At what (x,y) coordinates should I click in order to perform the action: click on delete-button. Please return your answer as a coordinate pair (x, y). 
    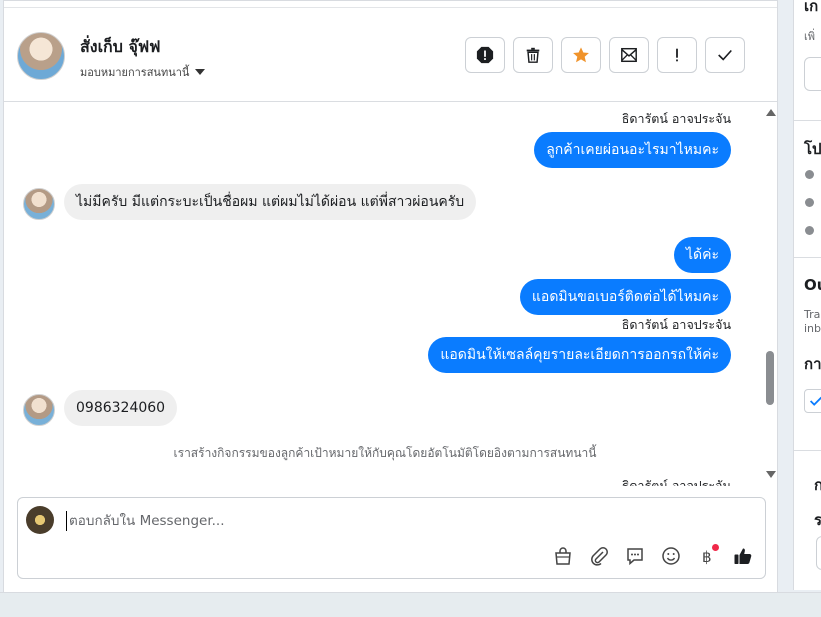
    Looking at the image, I should click on (533, 55).